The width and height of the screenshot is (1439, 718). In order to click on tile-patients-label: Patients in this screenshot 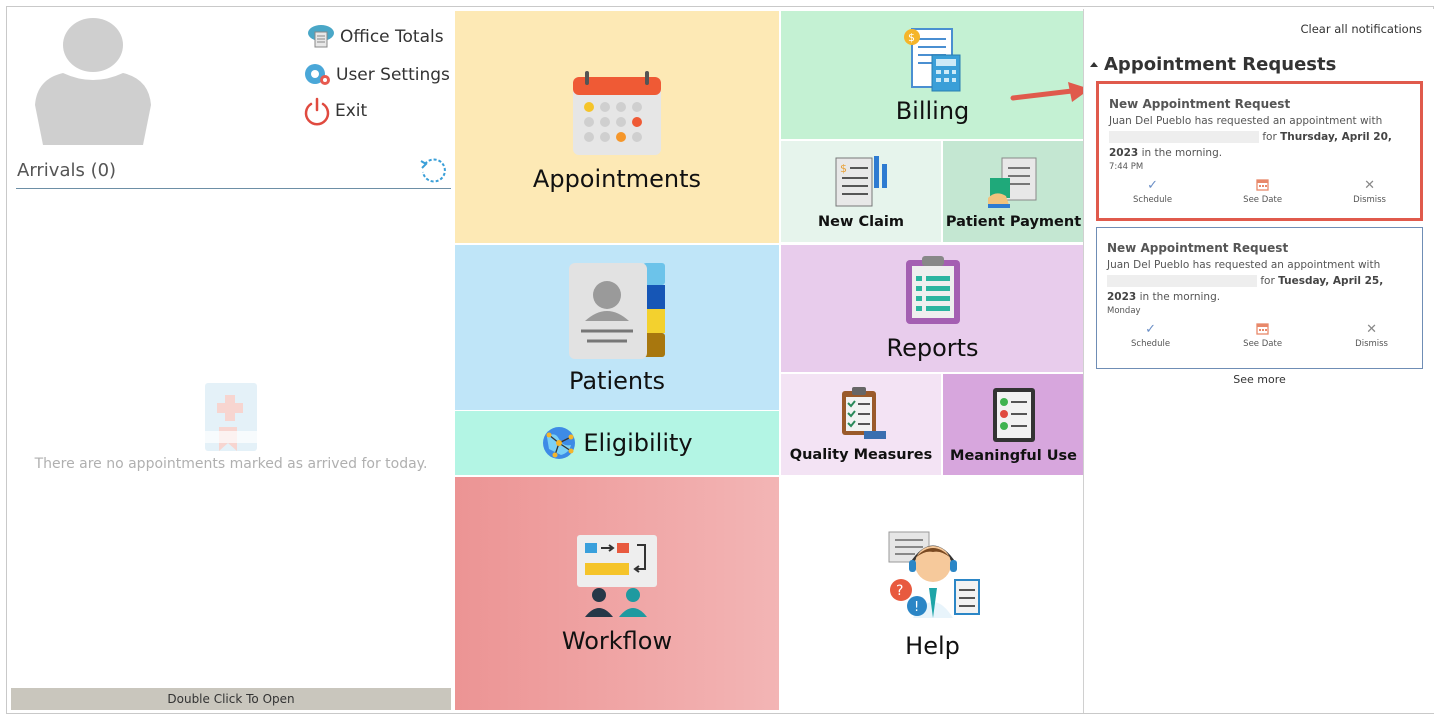, I will do `click(617, 380)`.